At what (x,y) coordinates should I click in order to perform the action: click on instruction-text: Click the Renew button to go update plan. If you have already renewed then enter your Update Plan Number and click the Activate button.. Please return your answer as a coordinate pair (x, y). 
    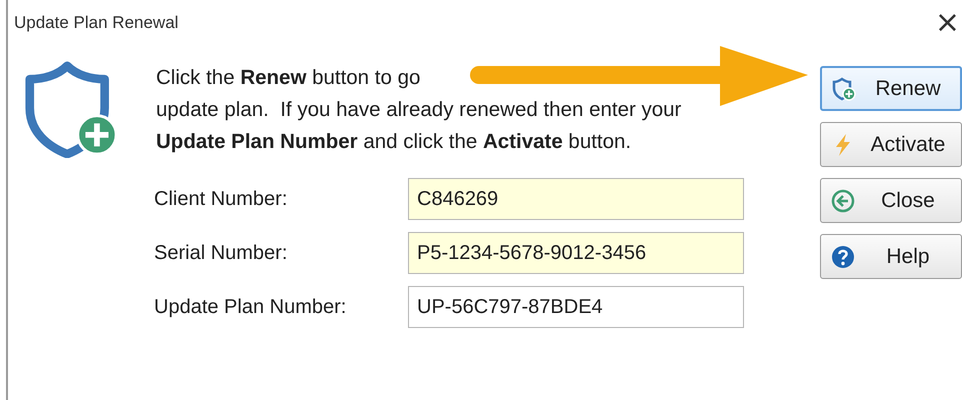
    Looking at the image, I should click on (419, 110).